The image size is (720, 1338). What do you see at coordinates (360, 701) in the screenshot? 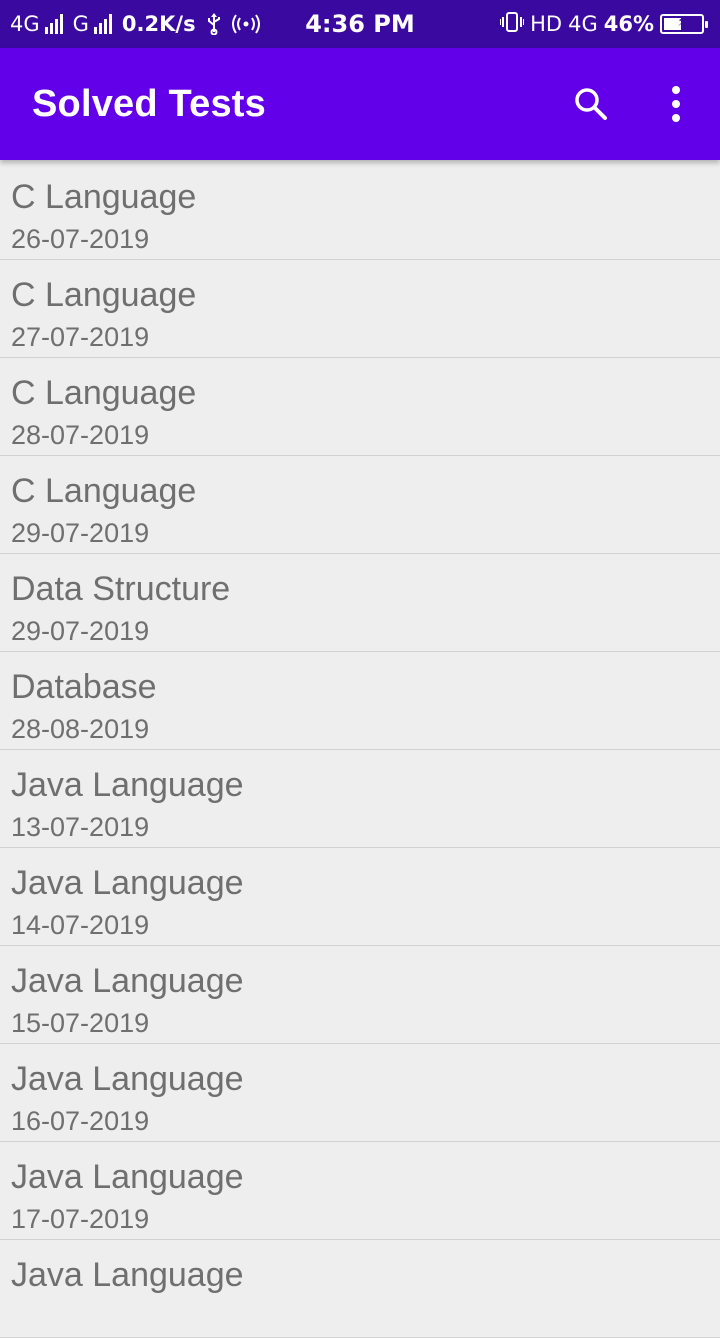
I see `list-item: Database 28-08-2019` at bounding box center [360, 701].